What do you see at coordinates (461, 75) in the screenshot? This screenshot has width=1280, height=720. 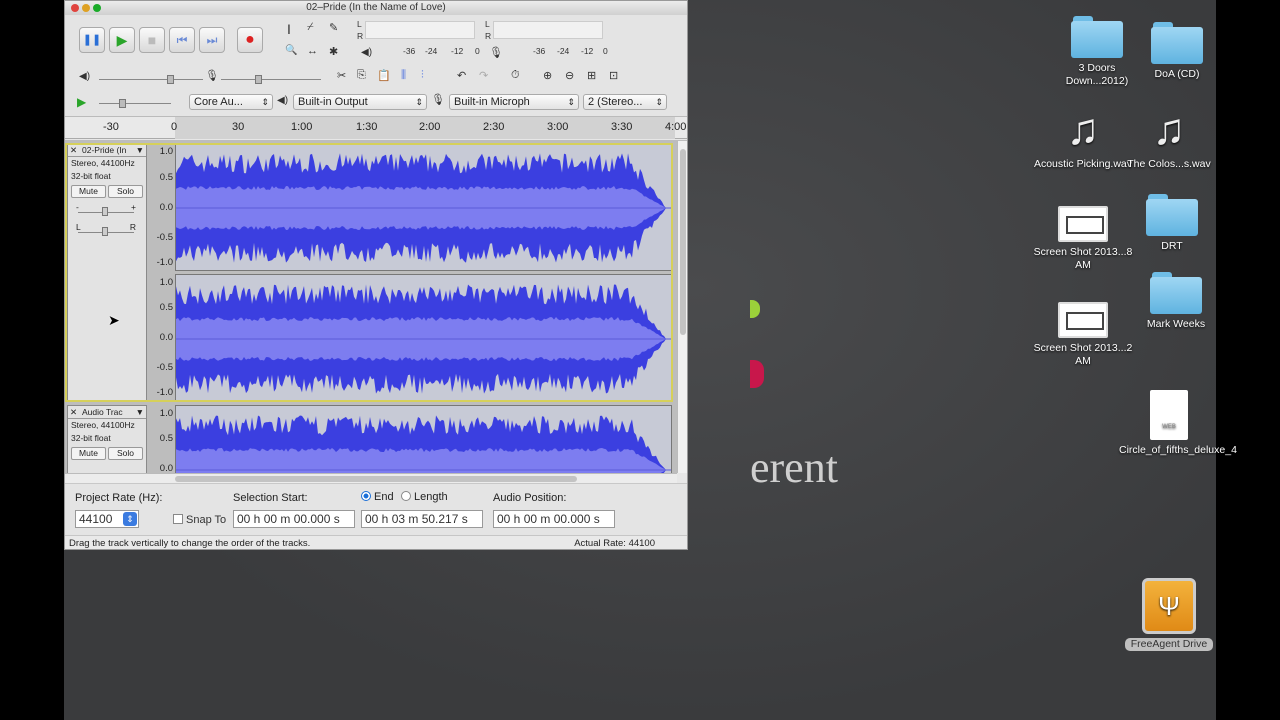 I see `undo-icon: ↶` at bounding box center [461, 75].